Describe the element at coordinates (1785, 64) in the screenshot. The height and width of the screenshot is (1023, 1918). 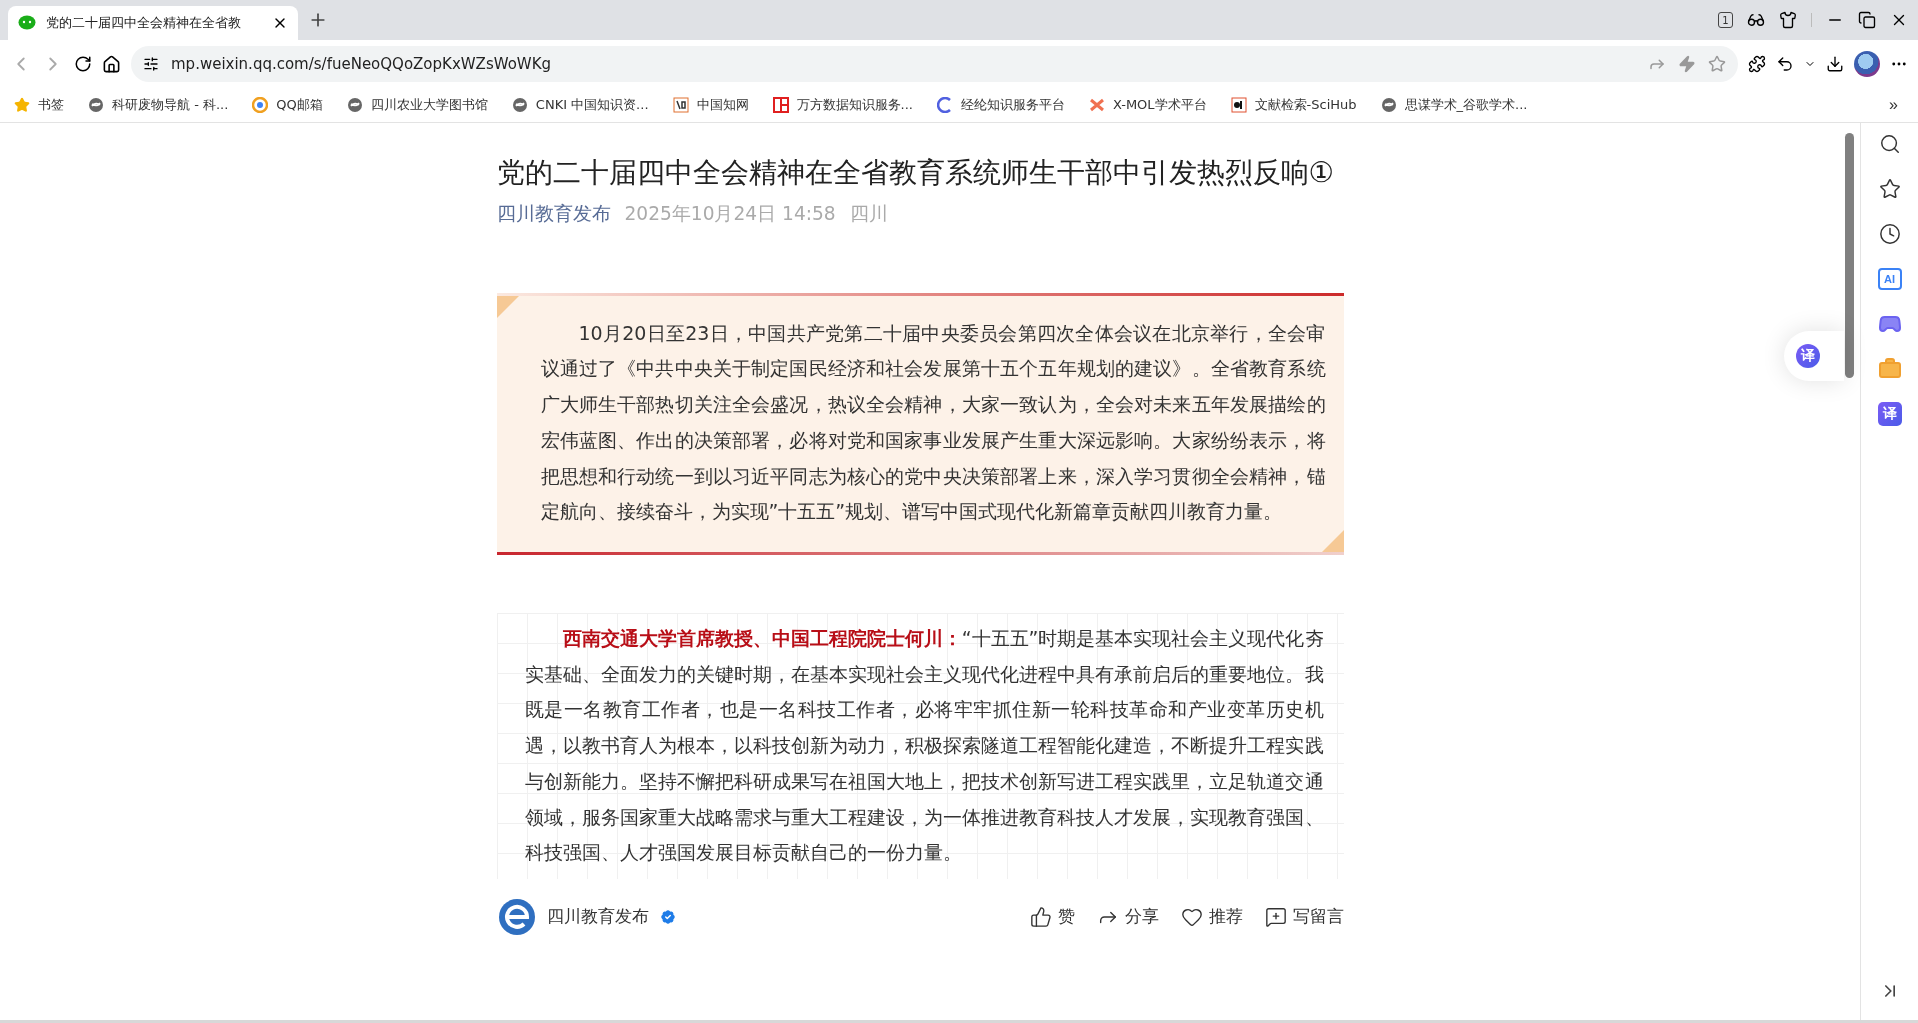
I see `undo-icon` at that location.